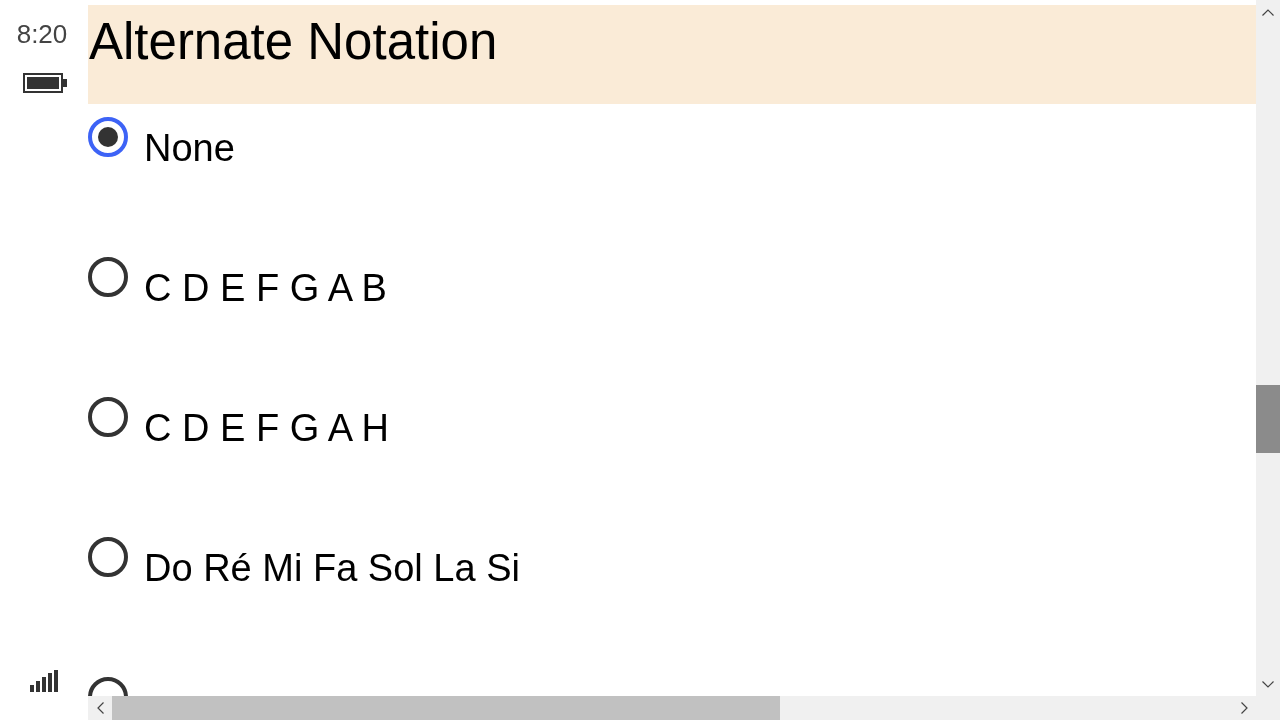 This screenshot has height=720, width=1280. What do you see at coordinates (100, 708) in the screenshot?
I see `chevron-left-icon` at bounding box center [100, 708].